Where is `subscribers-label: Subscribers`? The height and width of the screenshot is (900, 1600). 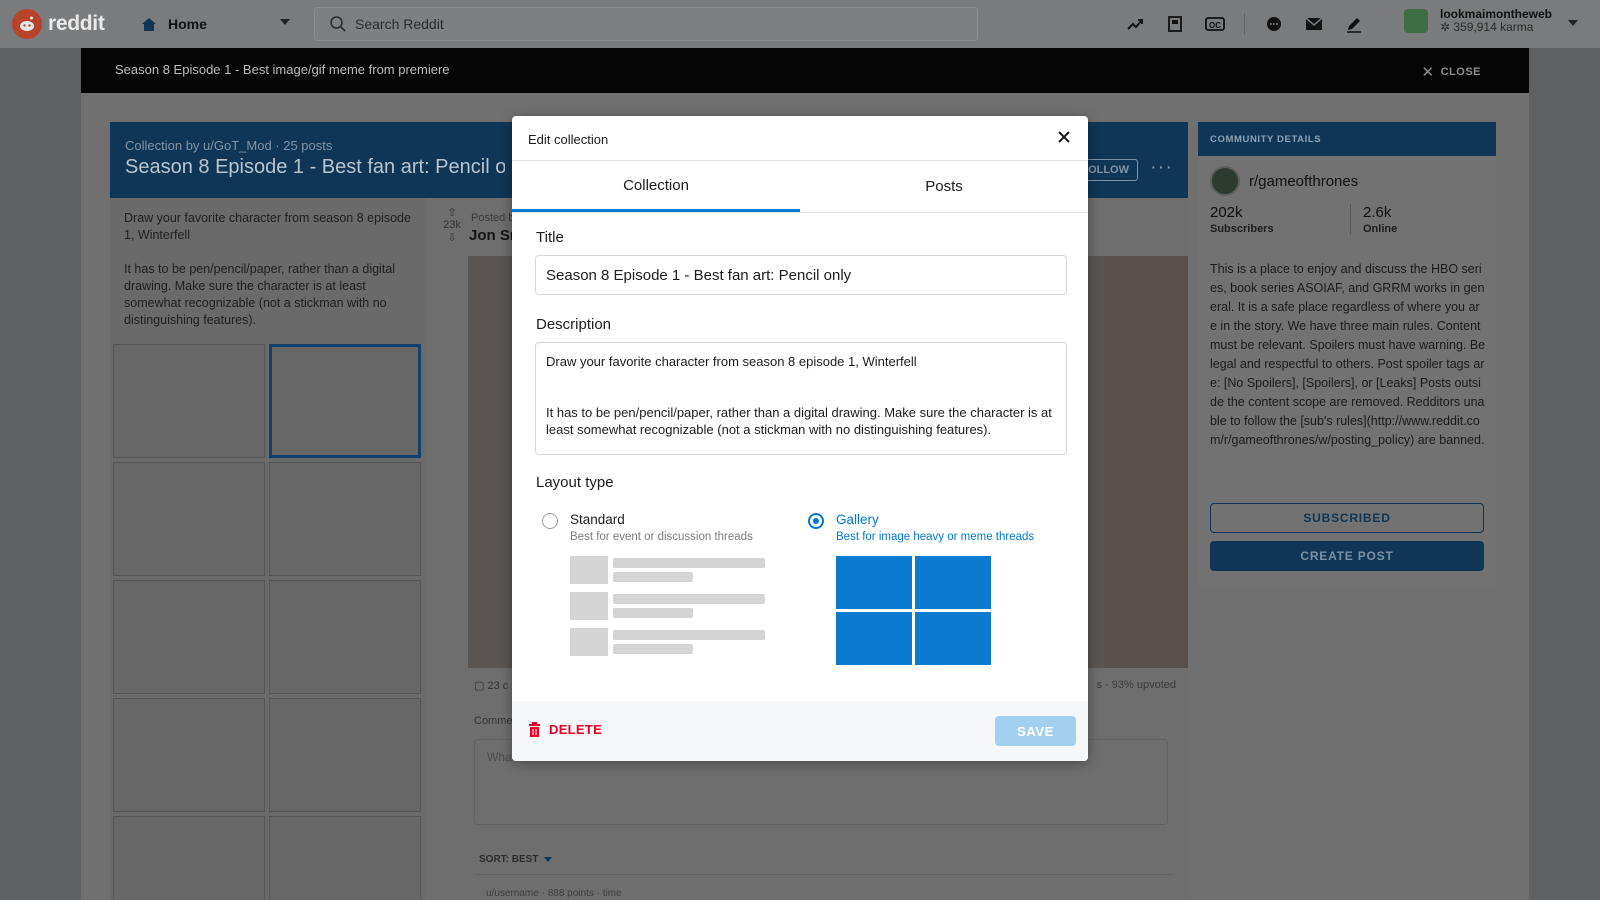 subscribers-label: Subscribers is located at coordinates (1242, 229).